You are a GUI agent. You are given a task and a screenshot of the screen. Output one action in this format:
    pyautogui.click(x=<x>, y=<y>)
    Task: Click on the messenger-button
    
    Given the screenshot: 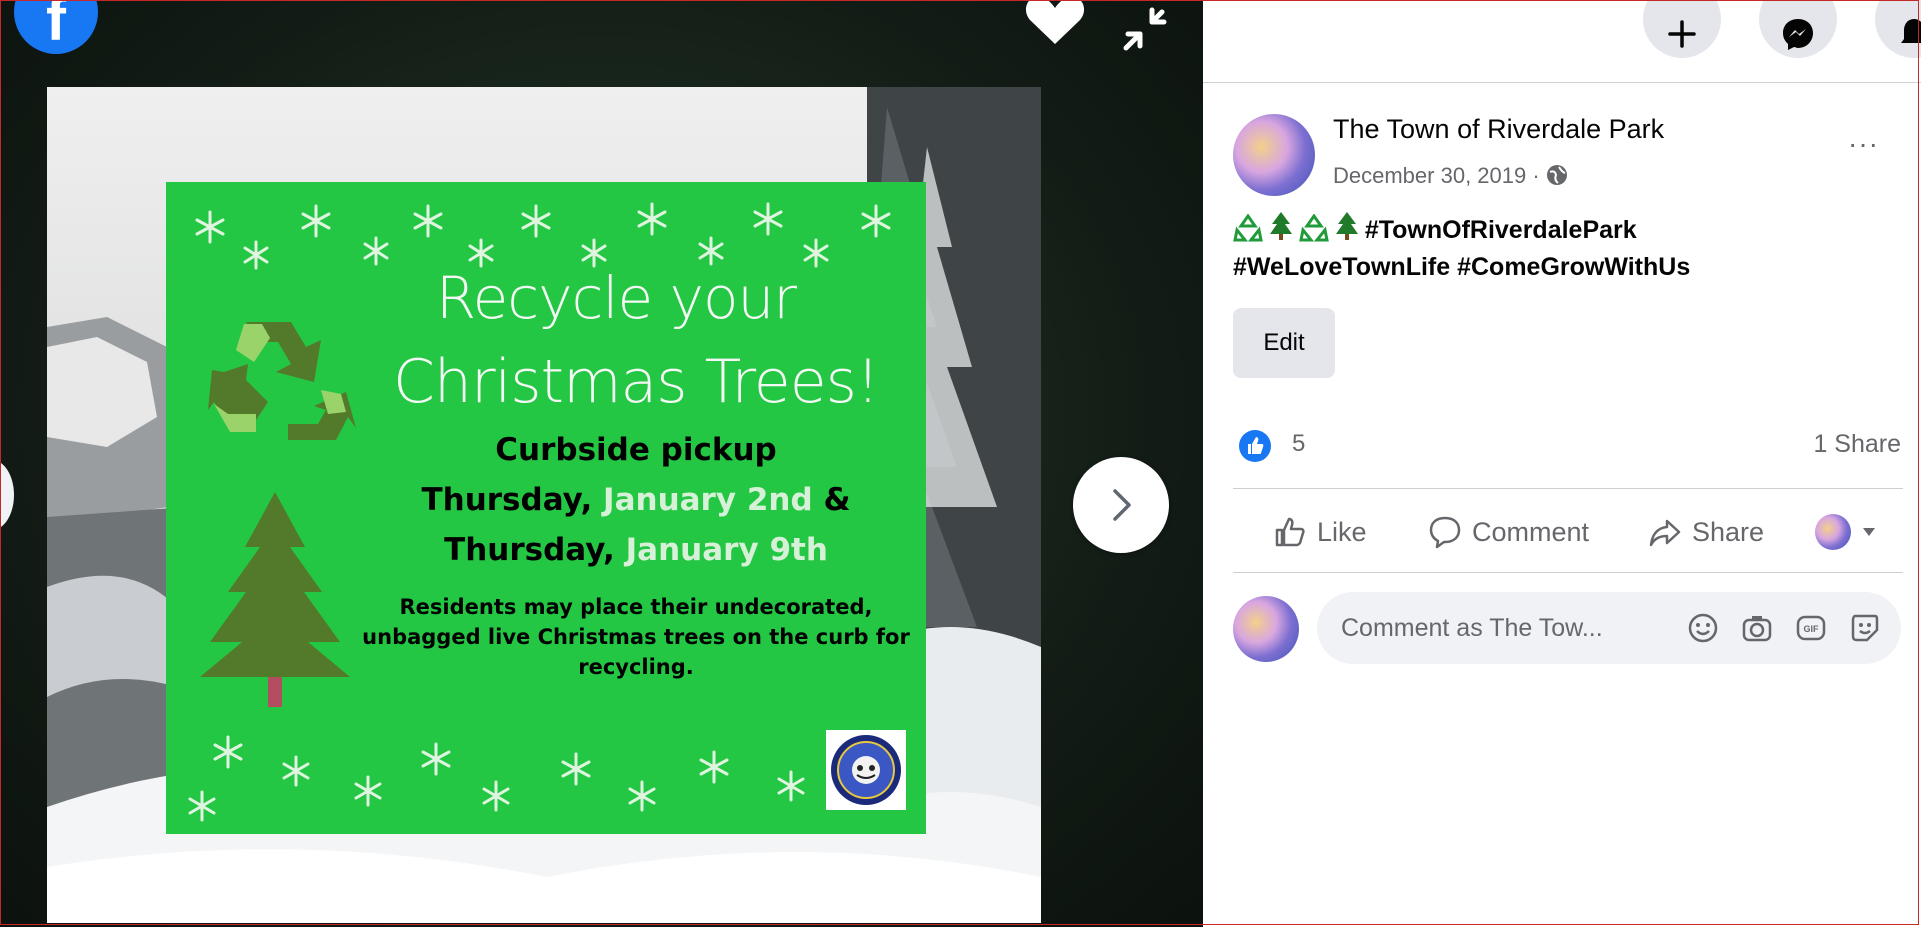 What is the action you would take?
    pyautogui.click(x=1798, y=29)
    